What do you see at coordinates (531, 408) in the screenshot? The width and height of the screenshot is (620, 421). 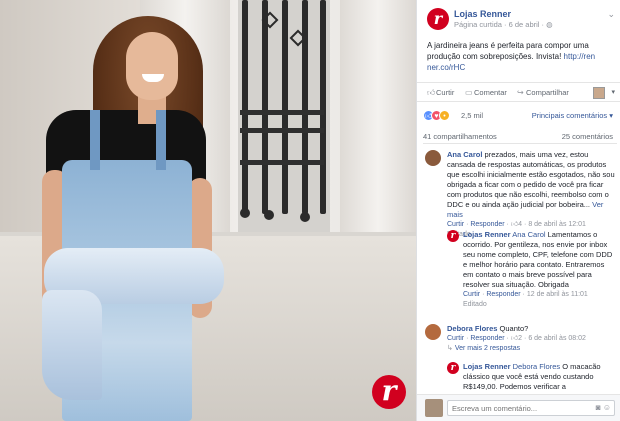 I see `comment-input` at bounding box center [531, 408].